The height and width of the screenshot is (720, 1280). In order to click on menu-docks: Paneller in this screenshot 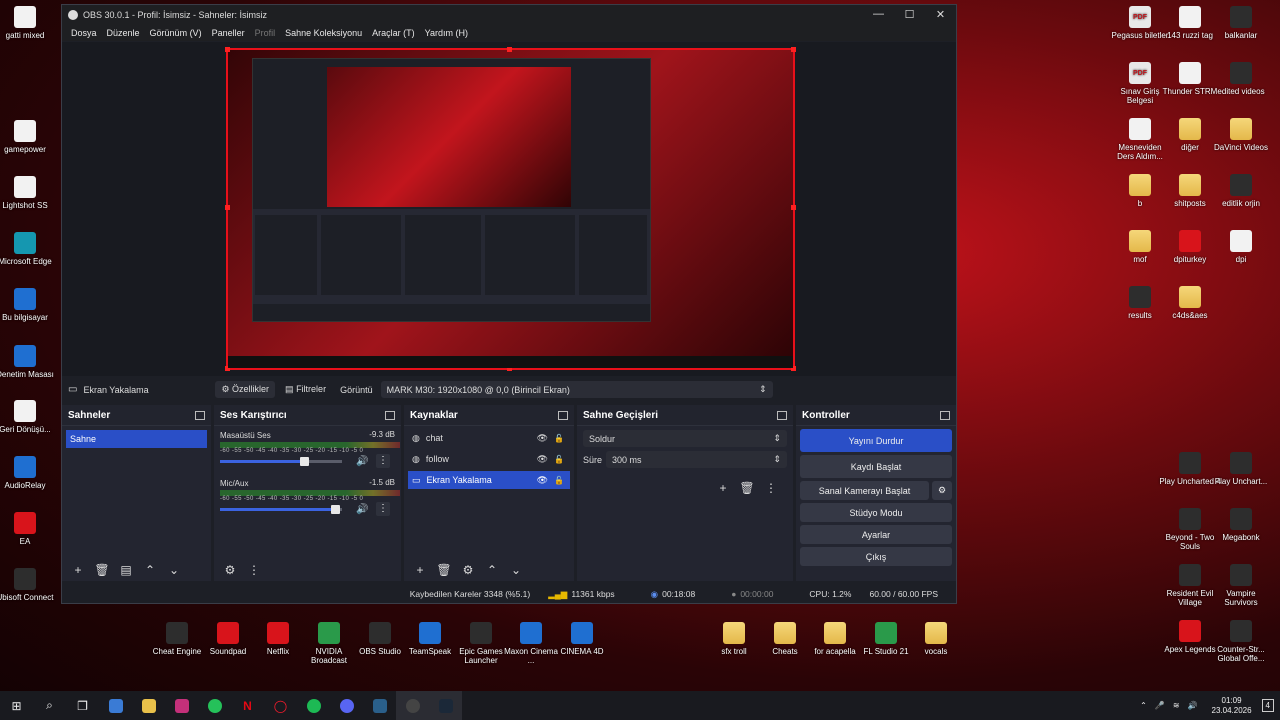, I will do `click(228, 33)`.